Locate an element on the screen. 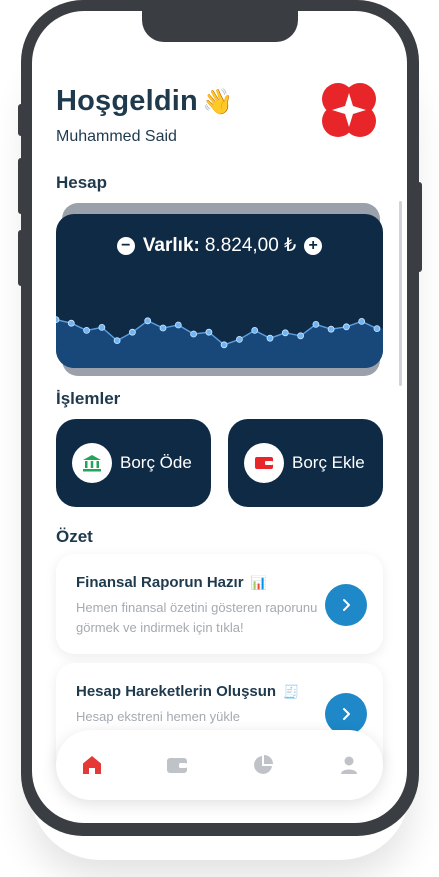 This screenshot has width=439, height=877. bank-icon is located at coordinates (92, 463).